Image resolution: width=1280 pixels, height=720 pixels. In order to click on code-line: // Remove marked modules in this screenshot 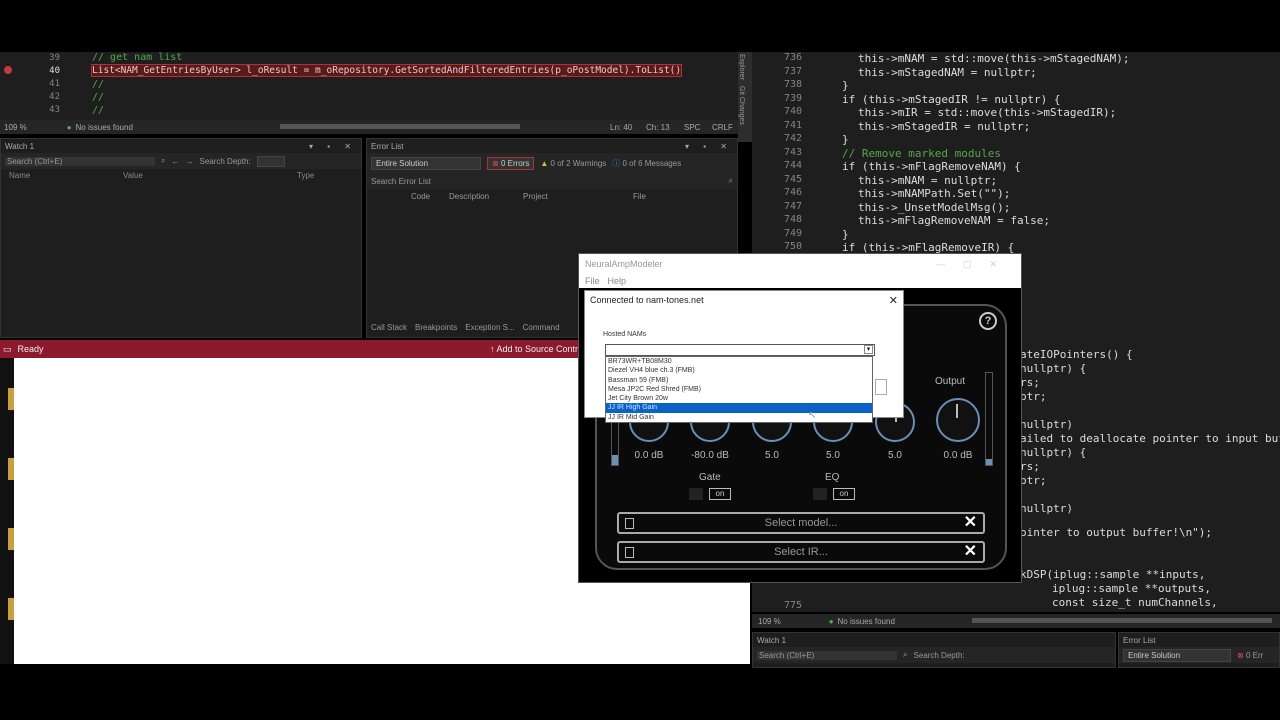, I will do `click(921, 153)`.